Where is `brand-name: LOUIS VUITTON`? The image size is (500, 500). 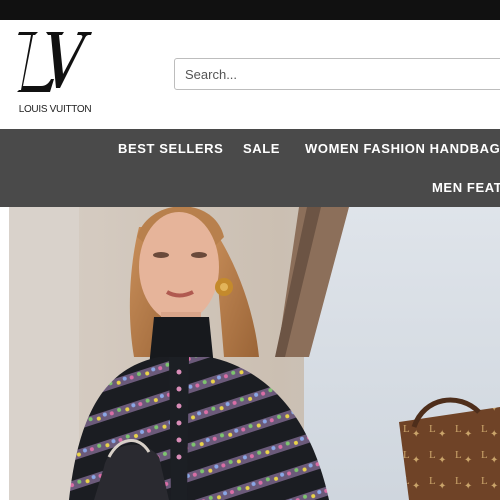 brand-name: LOUIS VUITTON is located at coordinates (55, 109).